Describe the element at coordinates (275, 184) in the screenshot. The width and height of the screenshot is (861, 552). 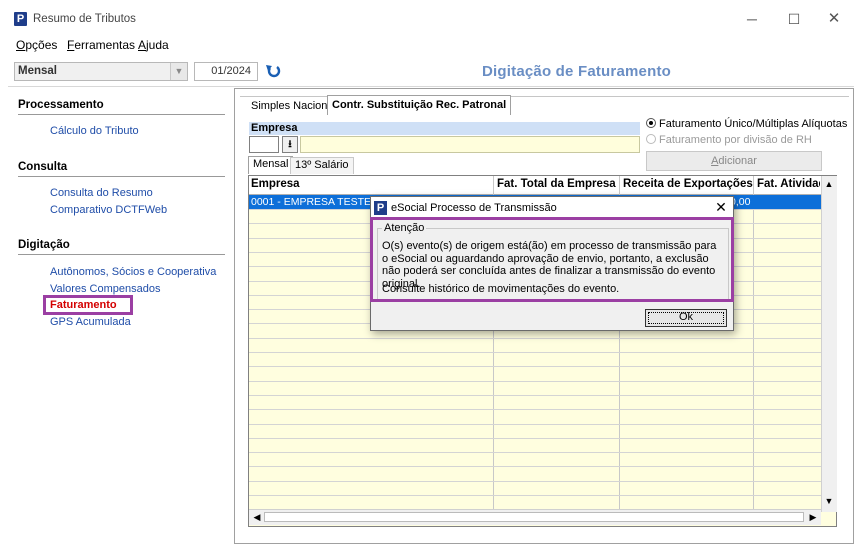
I see `column-header-empresa: Empresa` at that location.